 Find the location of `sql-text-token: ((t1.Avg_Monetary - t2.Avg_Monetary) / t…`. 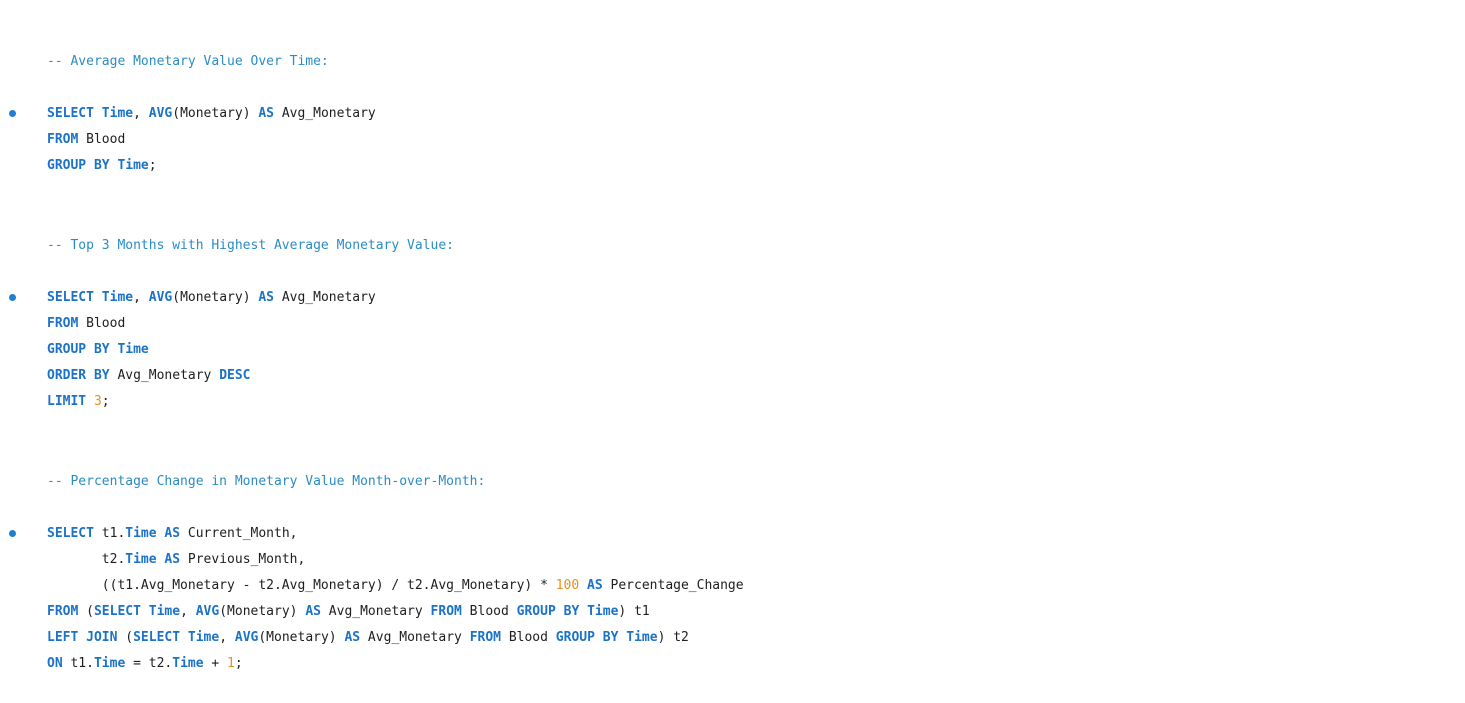

sql-text-token: ((t1.Avg_Monetary - t2.Avg_Monetary) / t… is located at coordinates (301, 585).